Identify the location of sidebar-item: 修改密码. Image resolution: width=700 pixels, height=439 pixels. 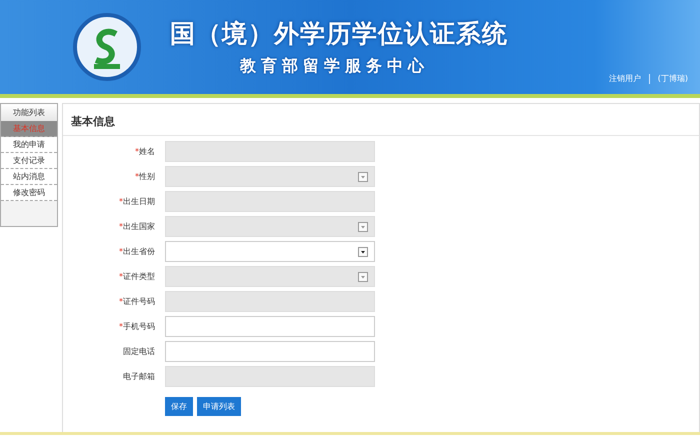
(29, 193).